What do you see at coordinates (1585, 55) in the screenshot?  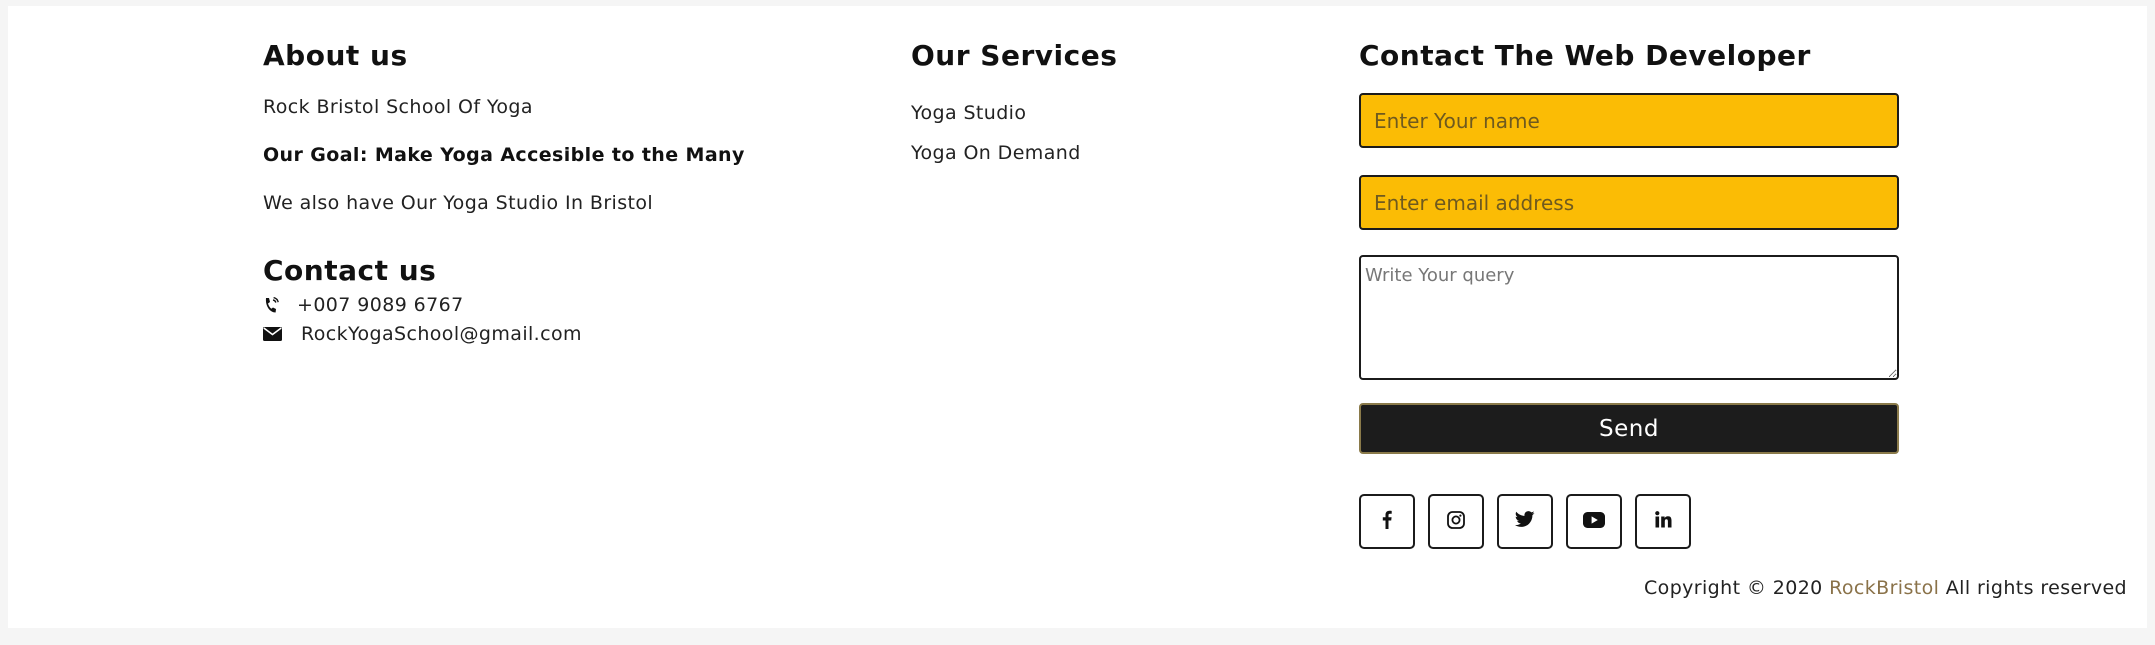 I see `developer-contact-title: Contact The Web Developer` at bounding box center [1585, 55].